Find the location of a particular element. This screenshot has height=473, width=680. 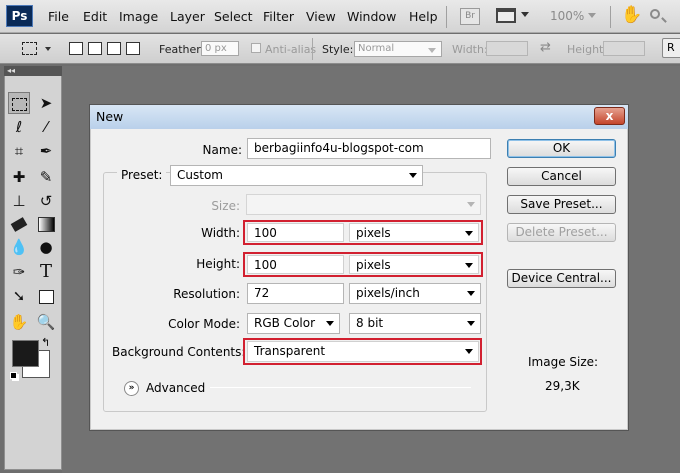

history-brush-tool: ↺ is located at coordinates (46, 201).